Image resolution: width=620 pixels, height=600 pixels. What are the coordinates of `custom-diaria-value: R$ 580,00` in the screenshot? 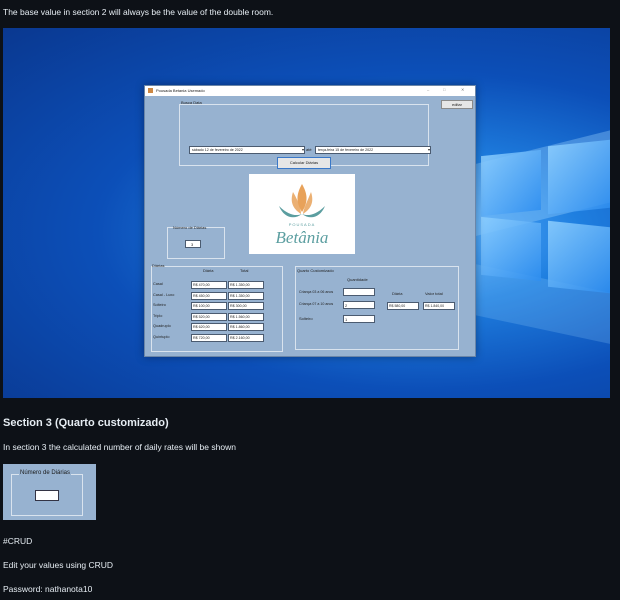 It's located at (397, 306).